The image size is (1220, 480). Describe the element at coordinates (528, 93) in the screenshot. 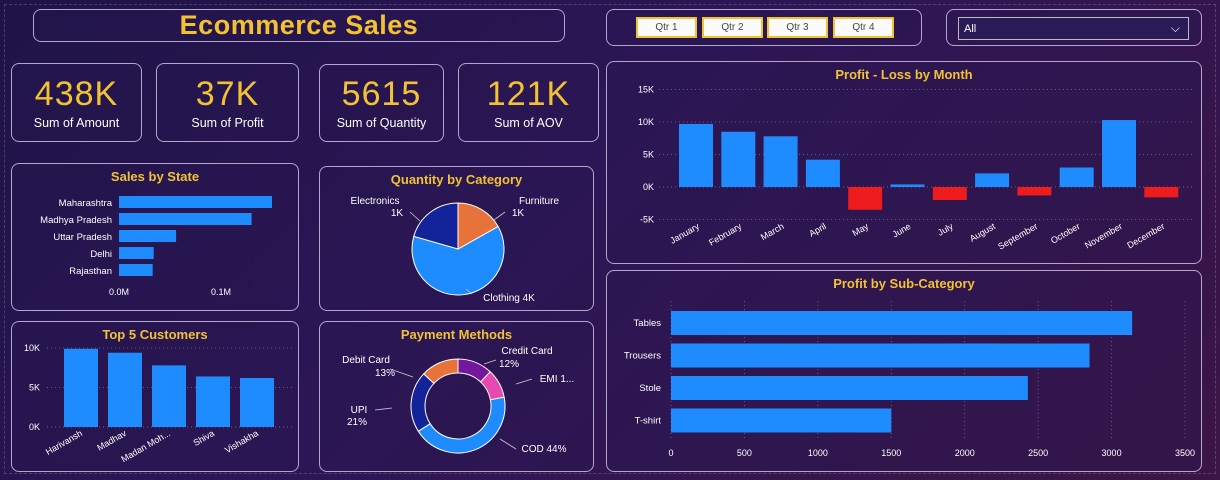

I see `kpi-value: 121K` at that location.